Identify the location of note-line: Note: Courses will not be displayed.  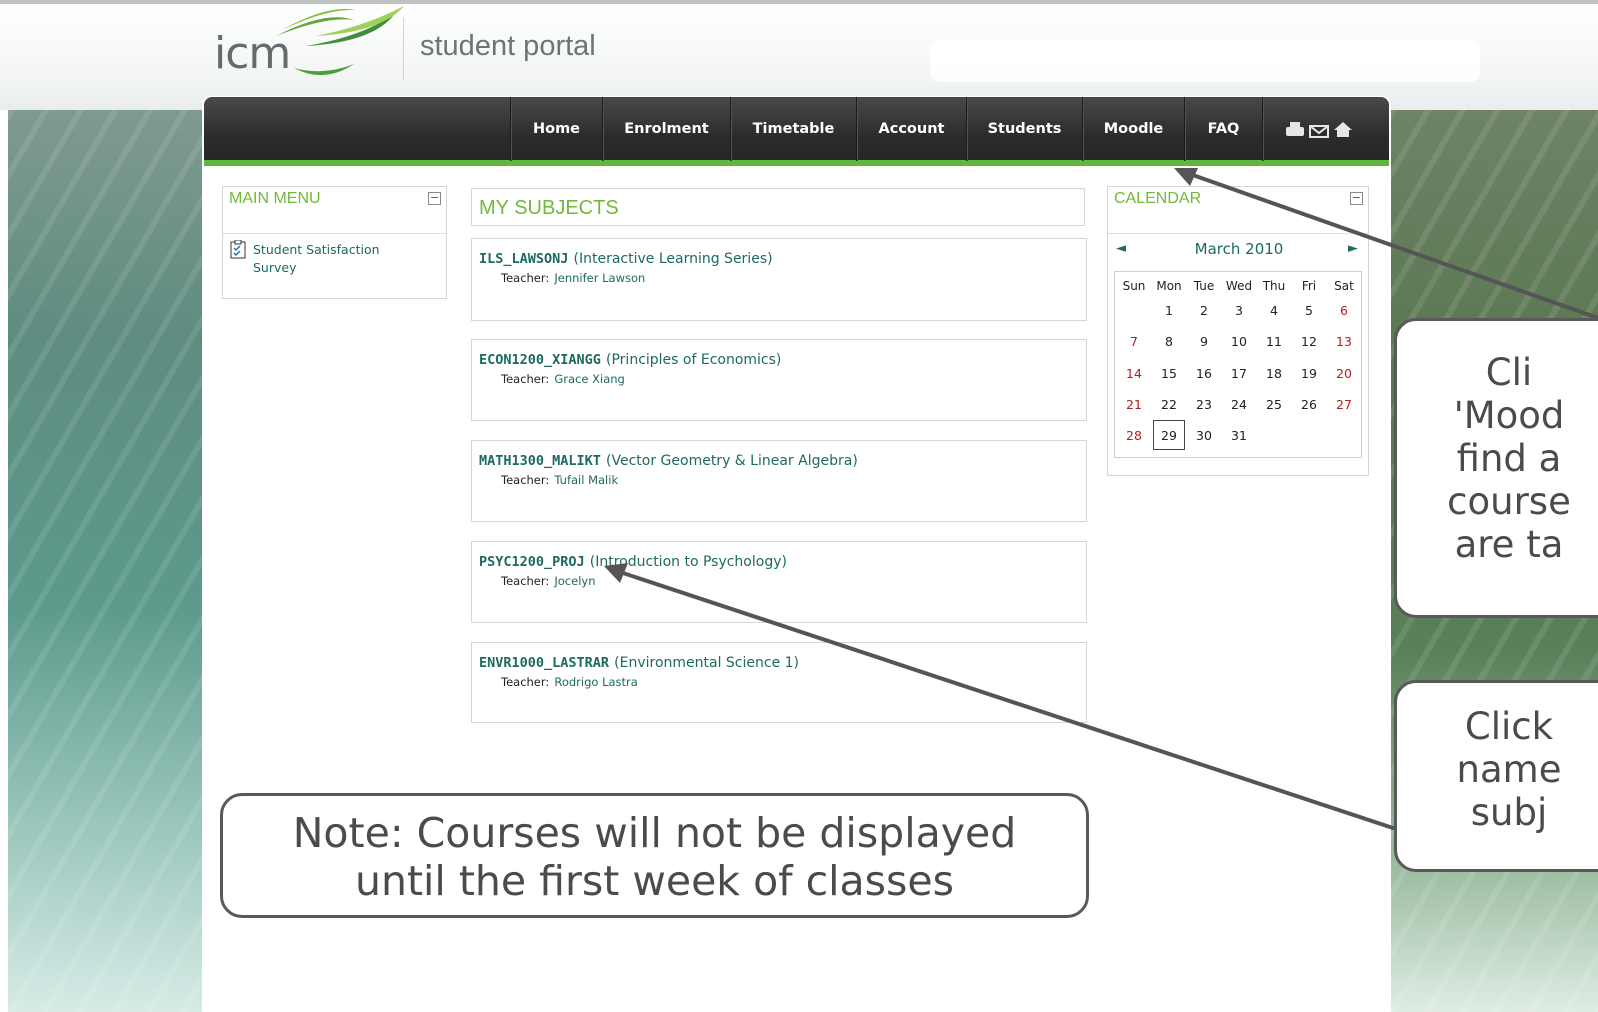
(654, 833).